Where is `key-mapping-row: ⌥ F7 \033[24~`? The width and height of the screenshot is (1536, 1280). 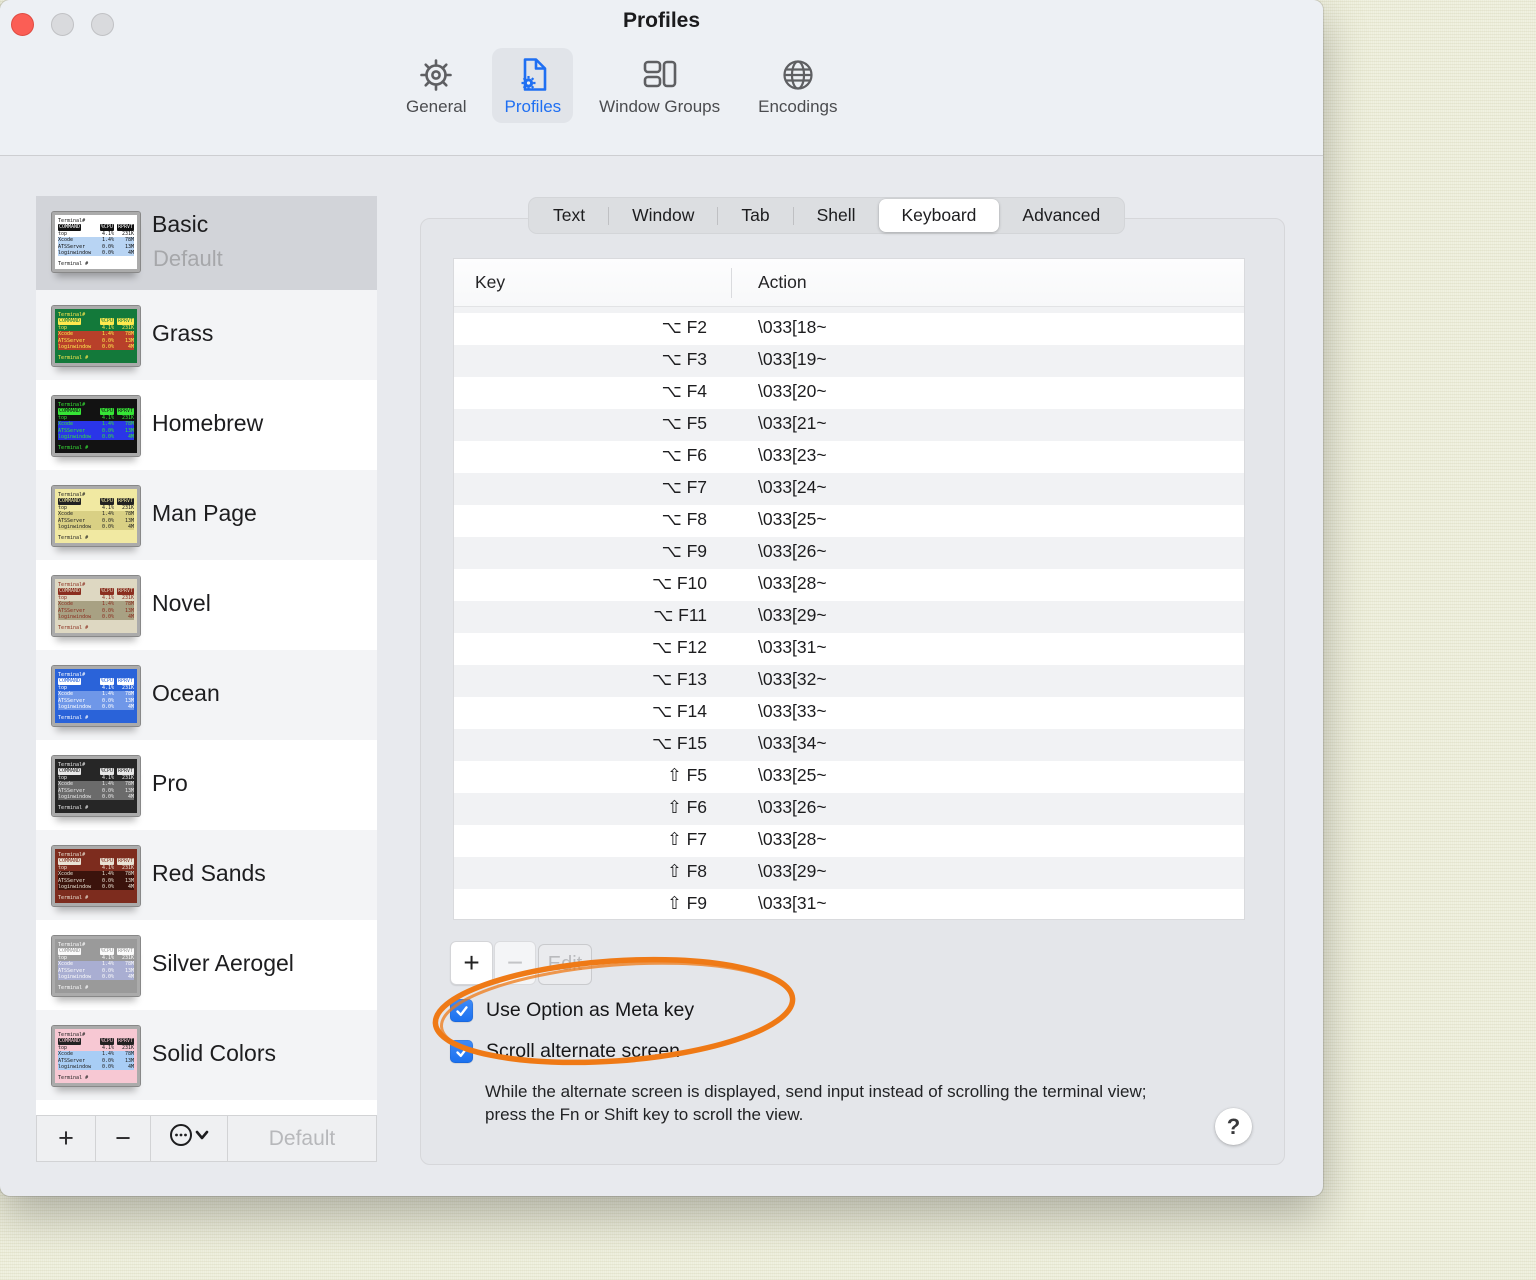 key-mapping-row: ⌥ F7 \033[24~ is located at coordinates (849, 489).